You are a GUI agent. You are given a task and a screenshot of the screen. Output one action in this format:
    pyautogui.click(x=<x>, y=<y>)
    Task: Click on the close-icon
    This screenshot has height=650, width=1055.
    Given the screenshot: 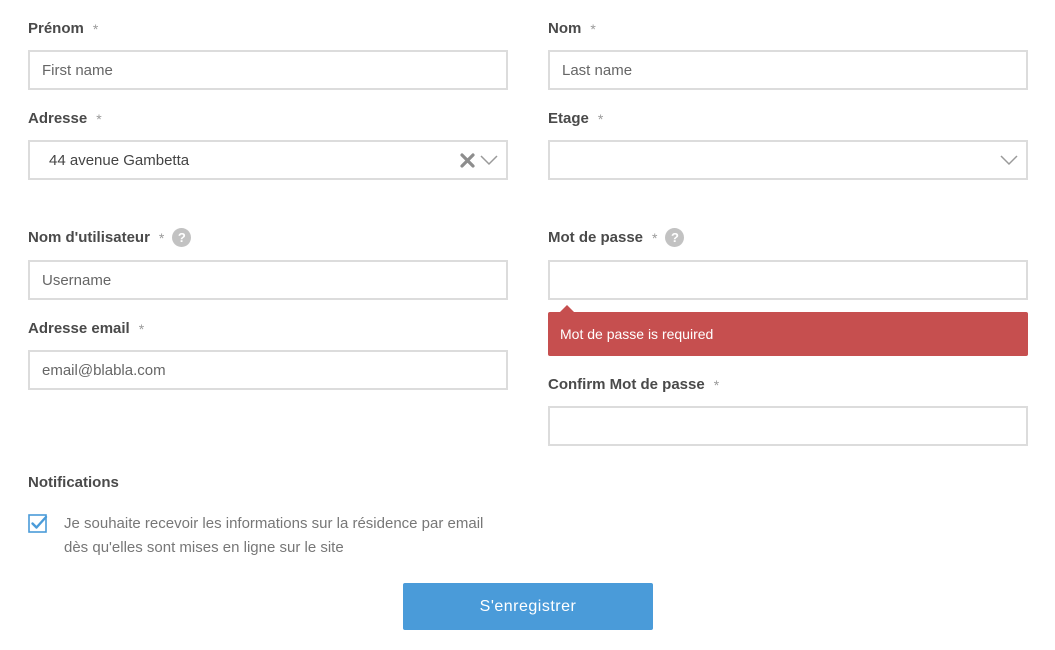 What is the action you would take?
    pyautogui.click(x=467, y=160)
    